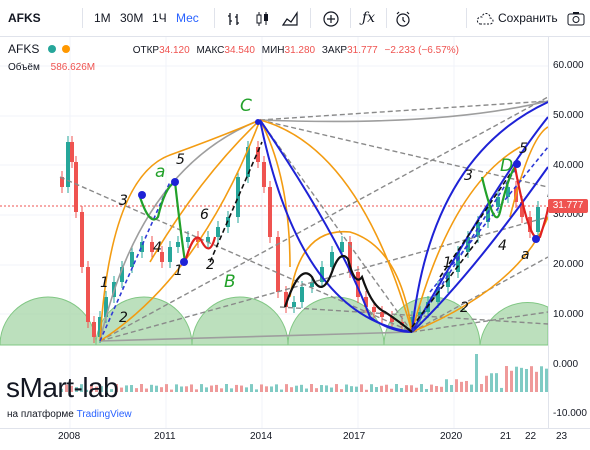 The height and width of the screenshot is (450, 590). I want to click on time-tick: 23, so click(562, 436).